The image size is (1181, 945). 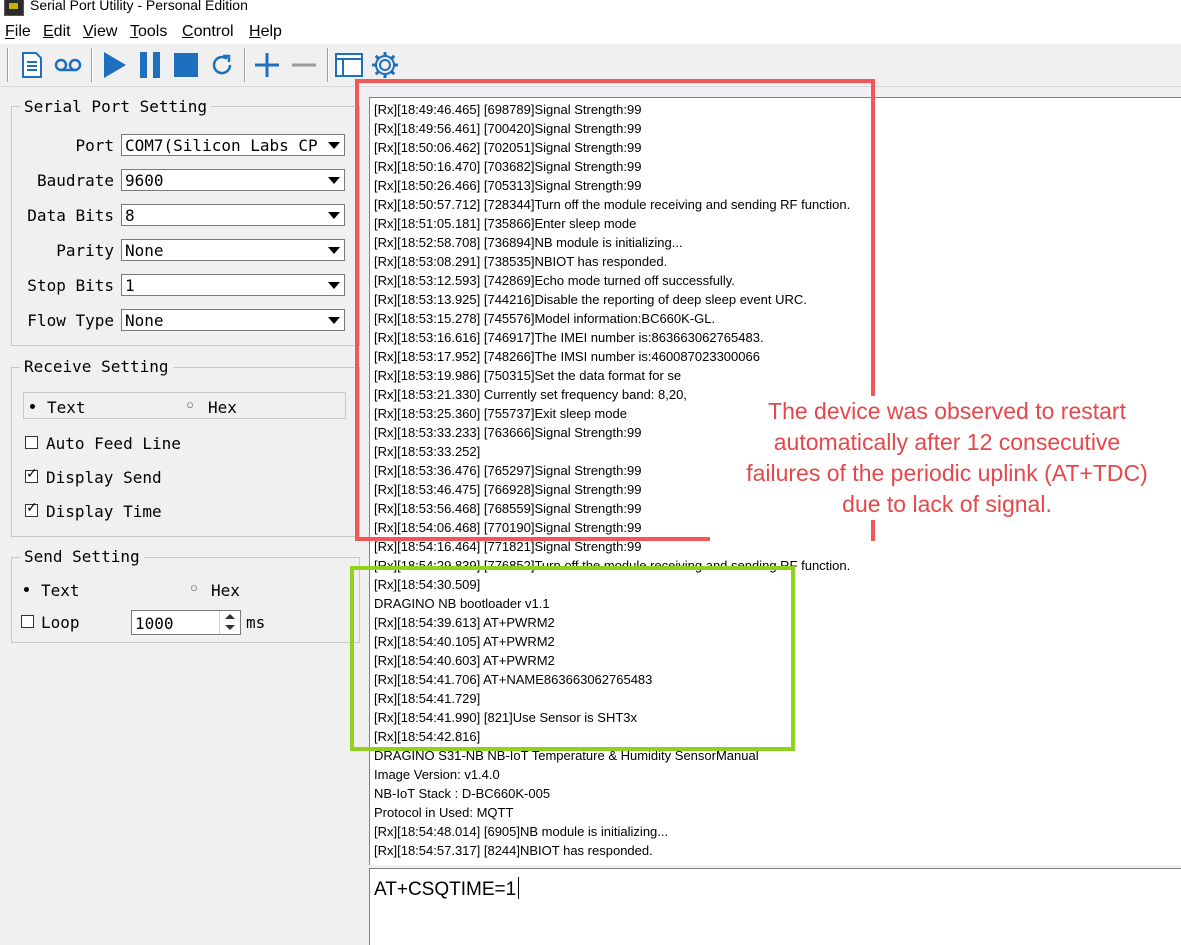 I want to click on loop-interval-spinbox: 1000, so click(x=186, y=622).